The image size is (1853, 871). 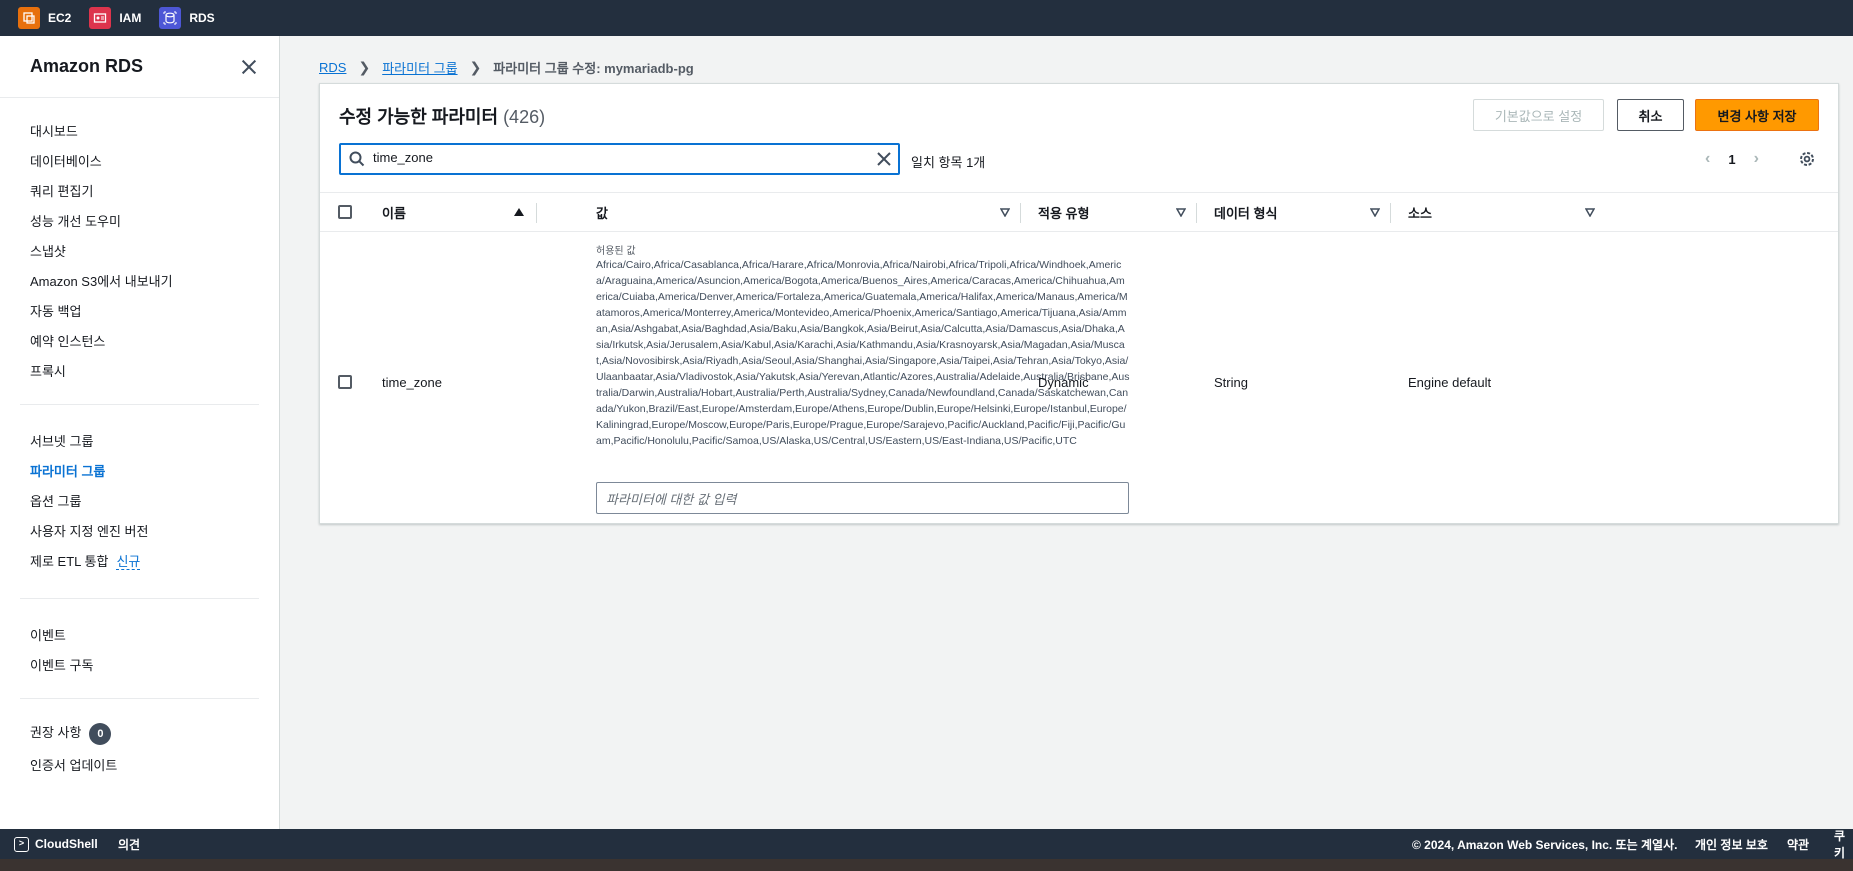 What do you see at coordinates (73, 764) in the screenshot?
I see `sidebar-item-certificate-update: 인증서 업데이트` at bounding box center [73, 764].